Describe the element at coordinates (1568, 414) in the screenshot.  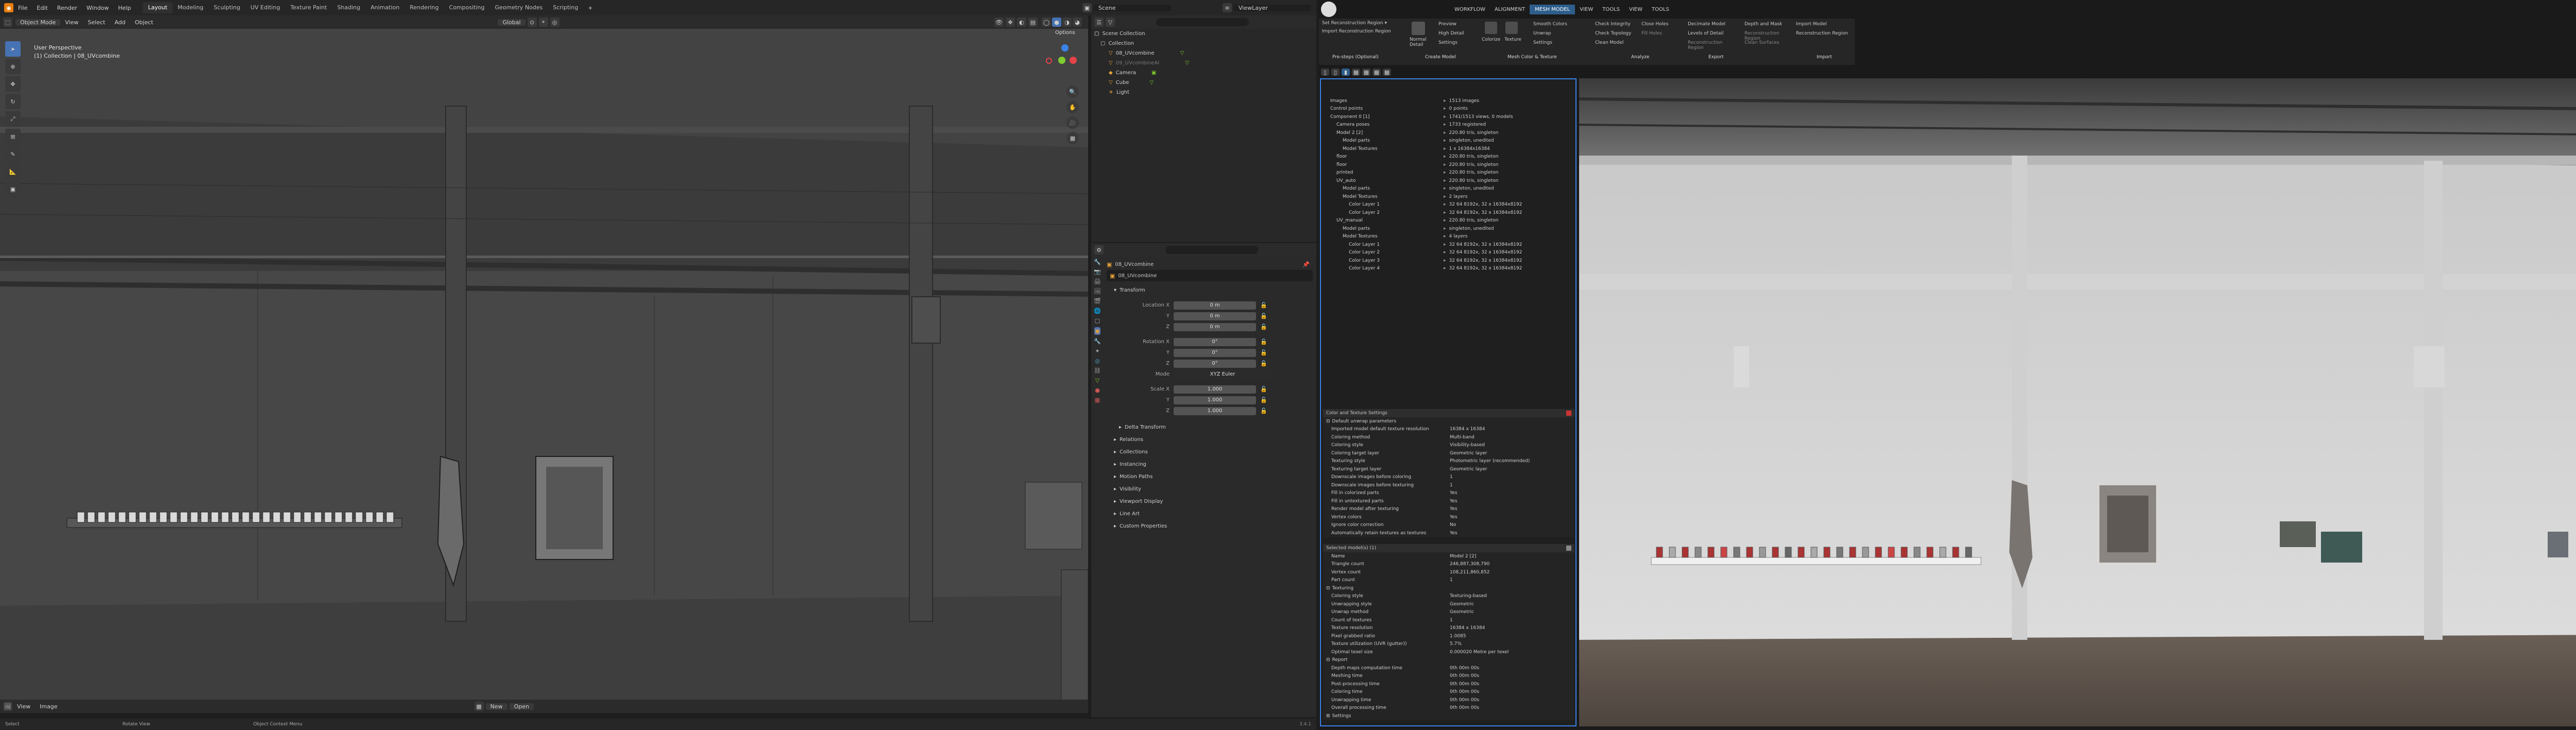
I see `close-icon` at that location.